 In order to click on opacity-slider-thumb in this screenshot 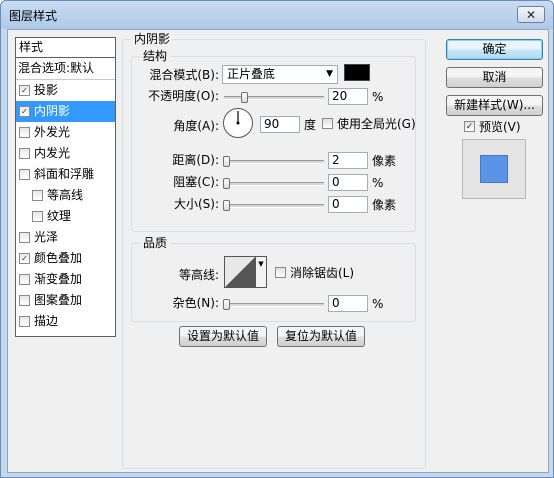, I will do `click(244, 97)`.